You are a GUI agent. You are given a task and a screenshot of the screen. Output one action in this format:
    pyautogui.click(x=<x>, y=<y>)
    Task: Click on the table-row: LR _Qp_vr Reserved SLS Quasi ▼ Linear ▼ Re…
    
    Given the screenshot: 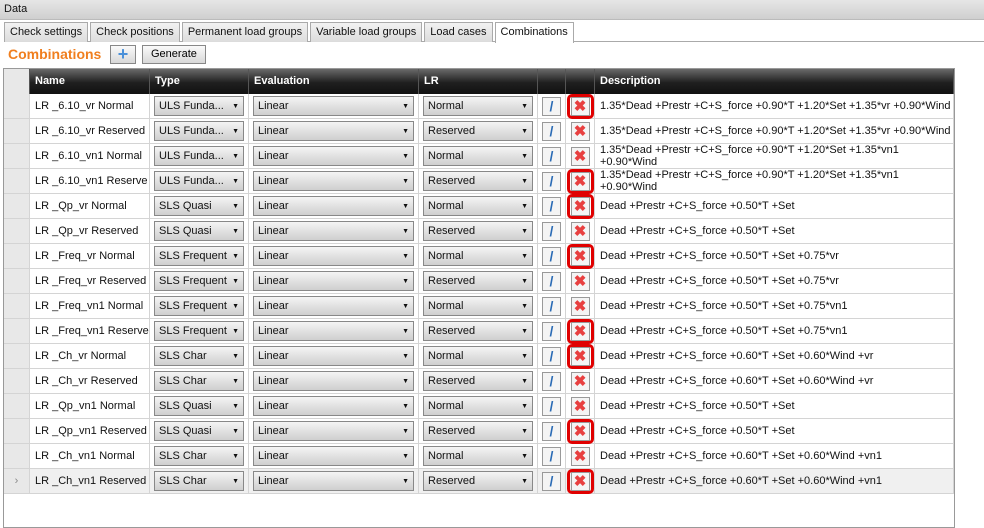 What is the action you would take?
    pyautogui.click(x=479, y=231)
    